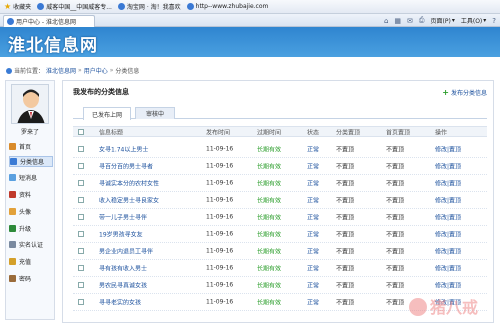 This screenshot has height=323, width=500. What do you see at coordinates (494, 21) in the screenshot?
I see `help-icon: ?` at bounding box center [494, 21].